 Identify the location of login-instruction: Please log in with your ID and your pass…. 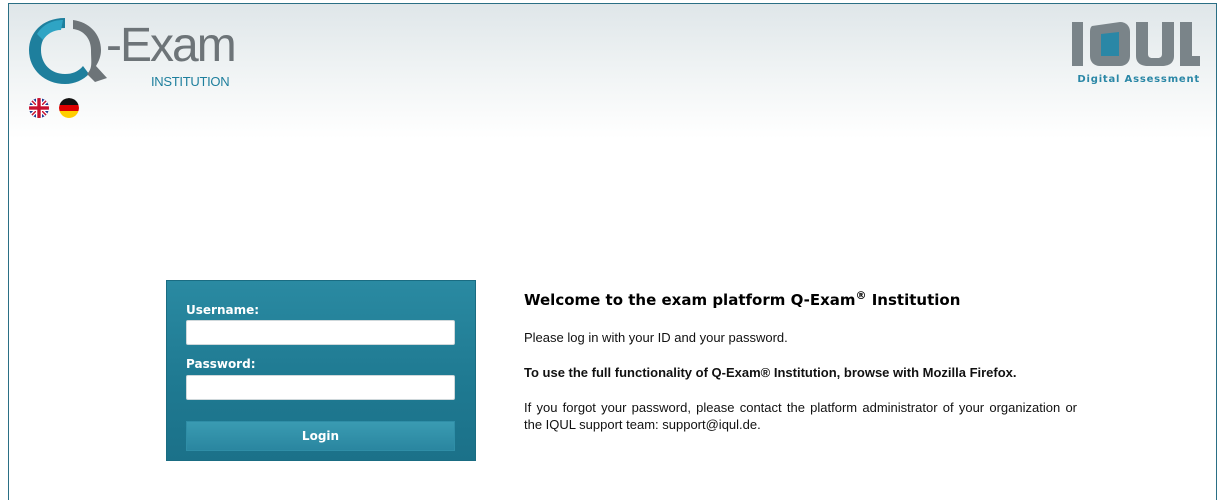
(656, 337).